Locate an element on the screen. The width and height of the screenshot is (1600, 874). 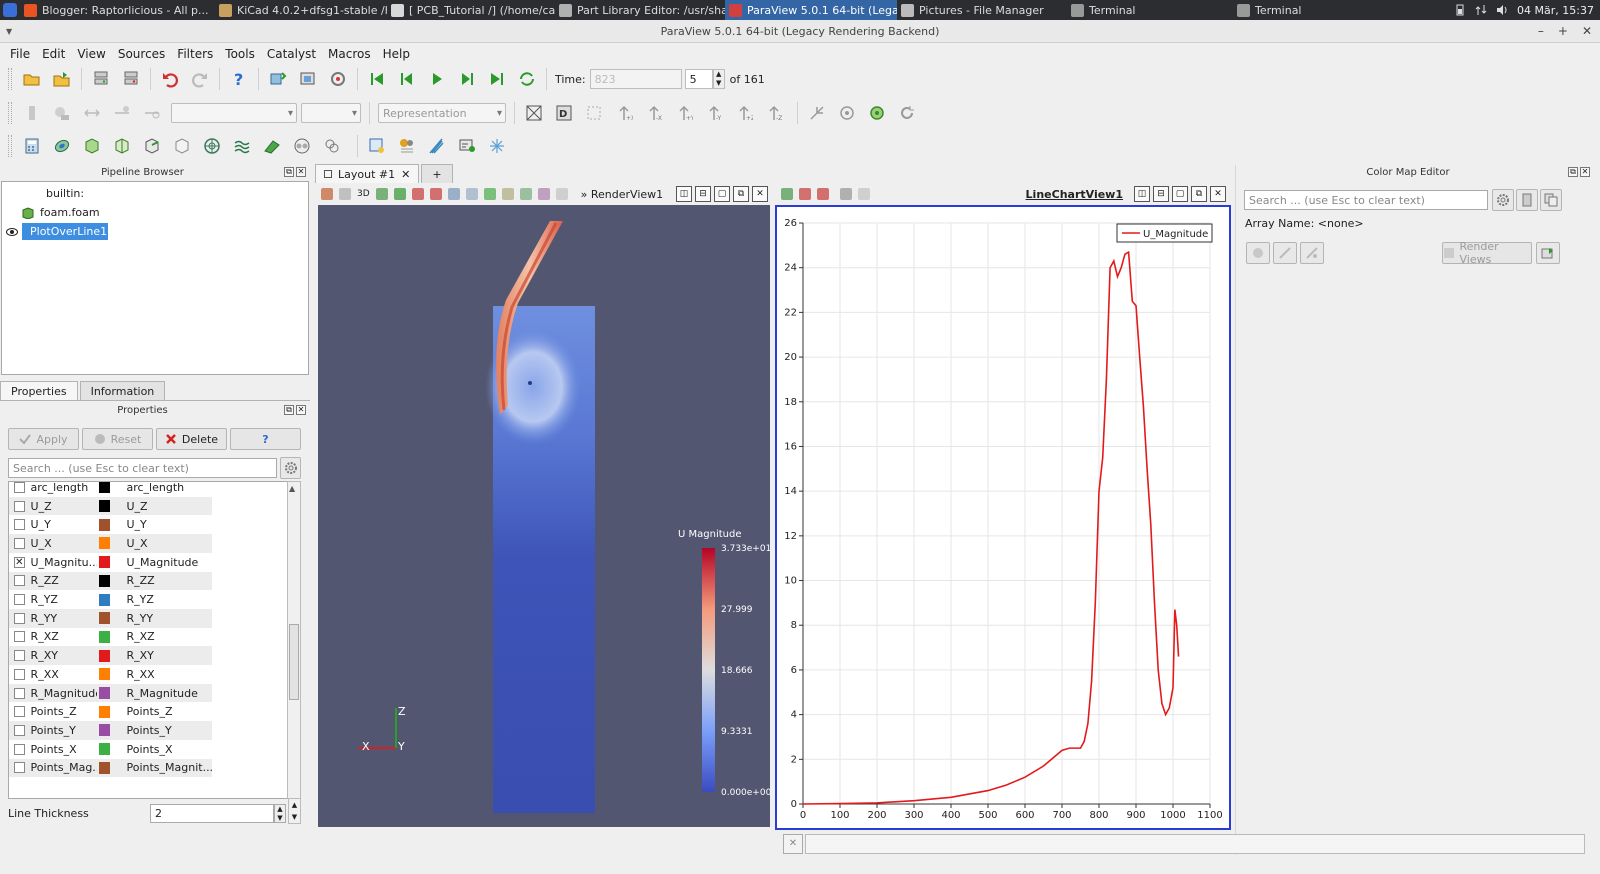
next-frame-button is located at coordinates (467, 79).